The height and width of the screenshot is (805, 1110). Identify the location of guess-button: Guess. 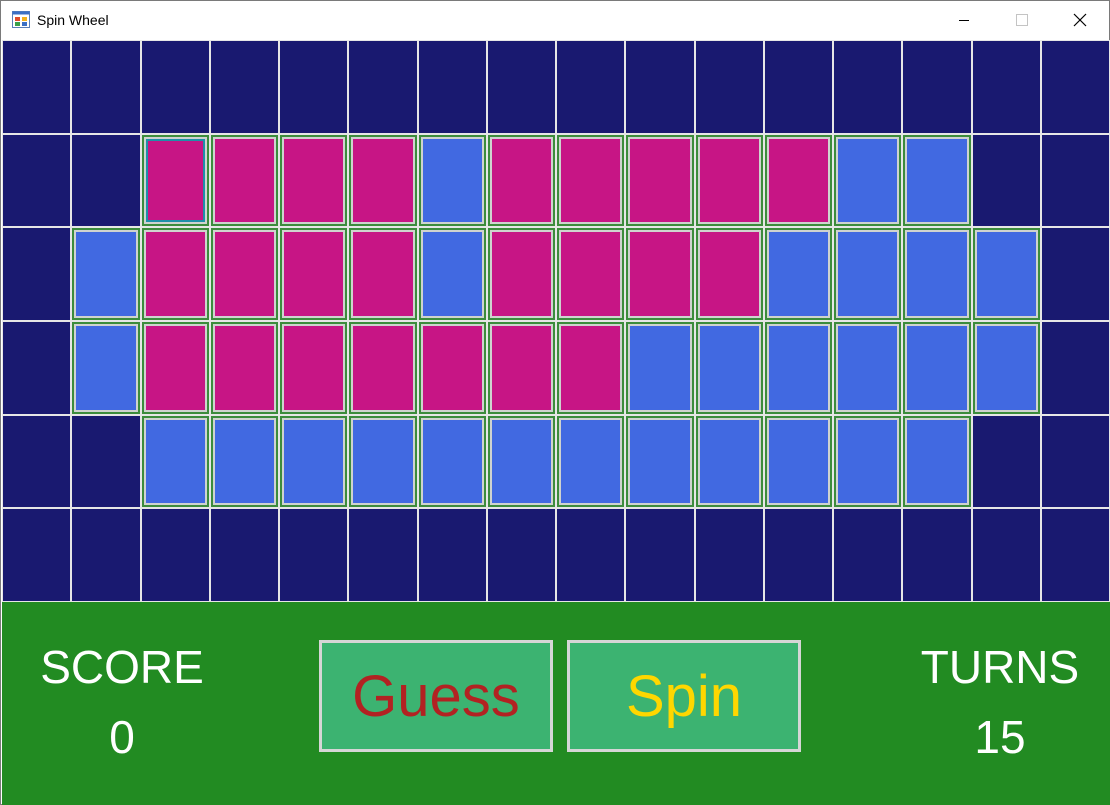
(436, 696).